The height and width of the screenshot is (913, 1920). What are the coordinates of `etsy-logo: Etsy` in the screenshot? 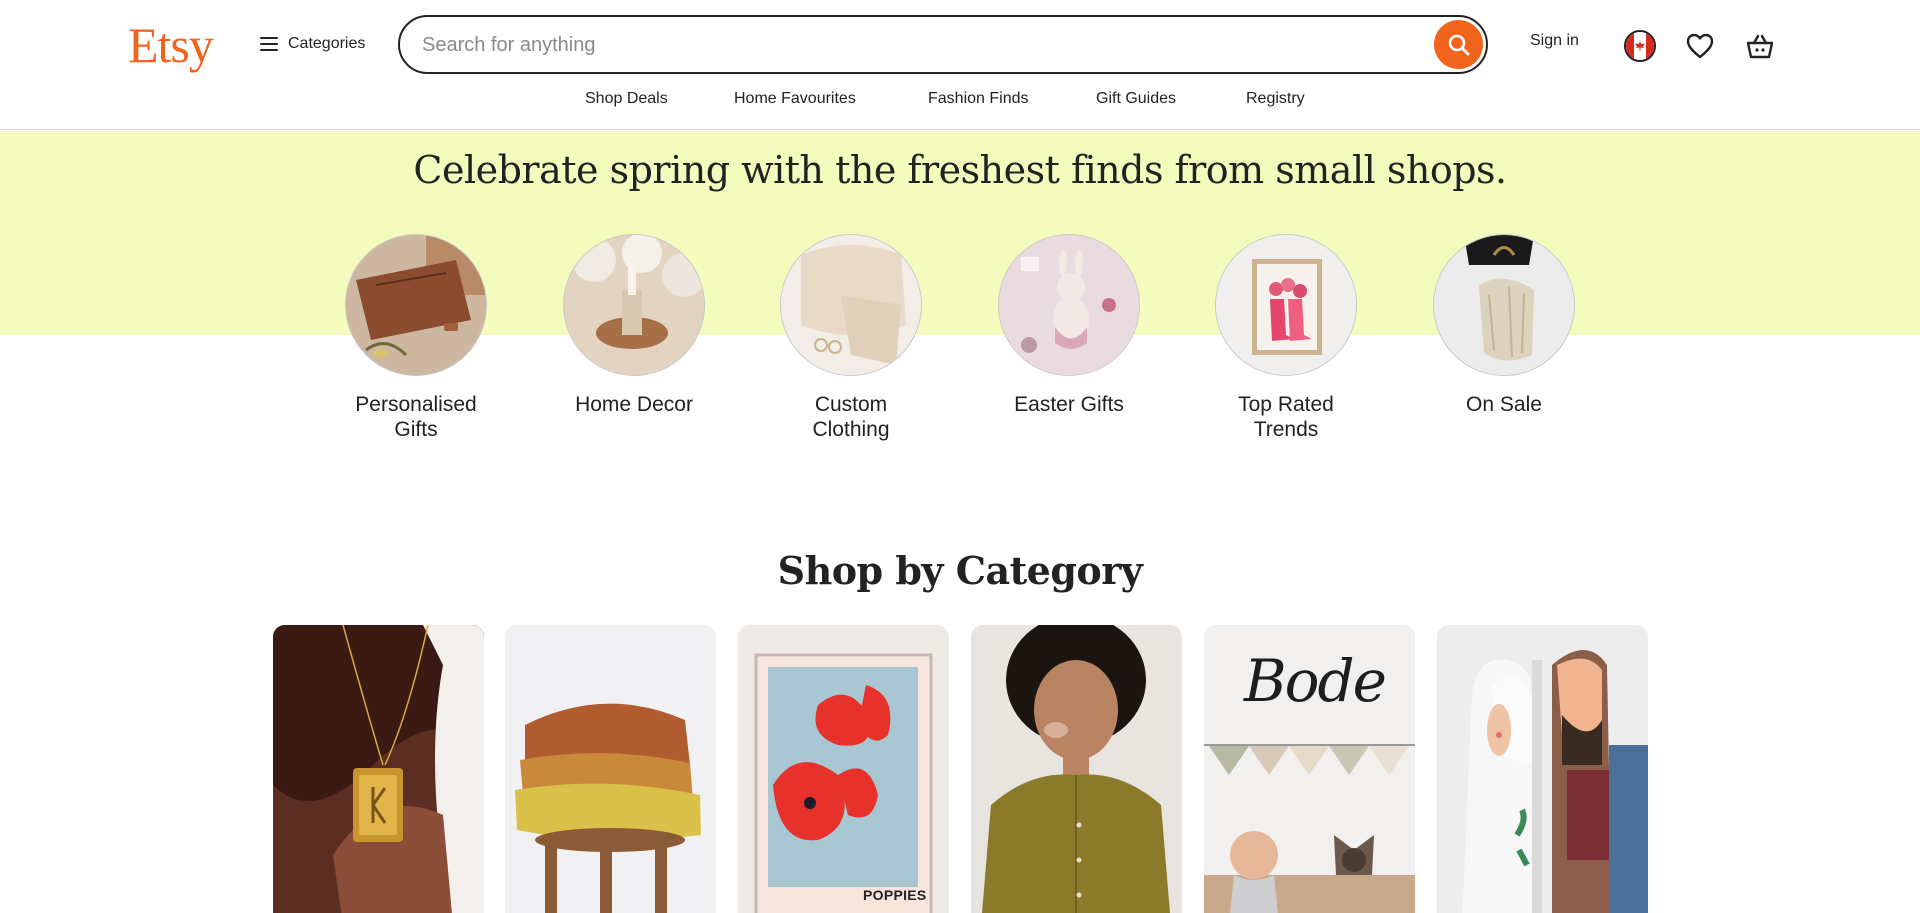 It's located at (171, 45).